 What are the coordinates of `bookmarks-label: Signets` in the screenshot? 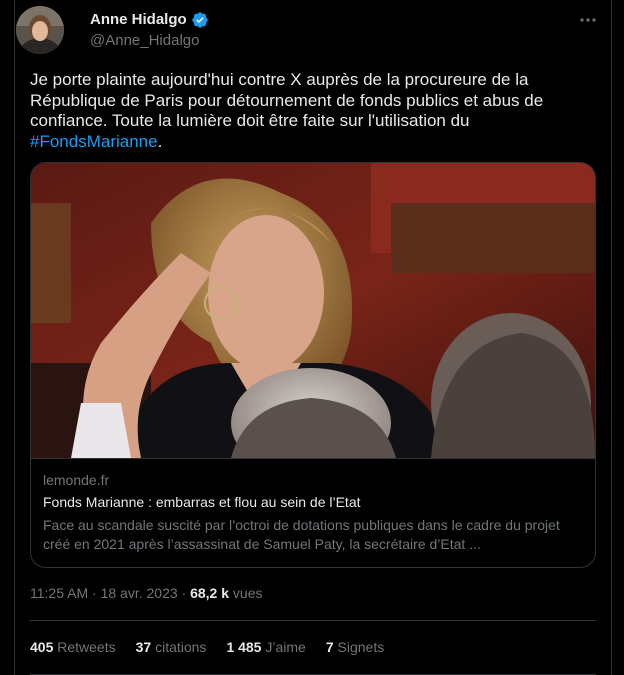 It's located at (361, 647).